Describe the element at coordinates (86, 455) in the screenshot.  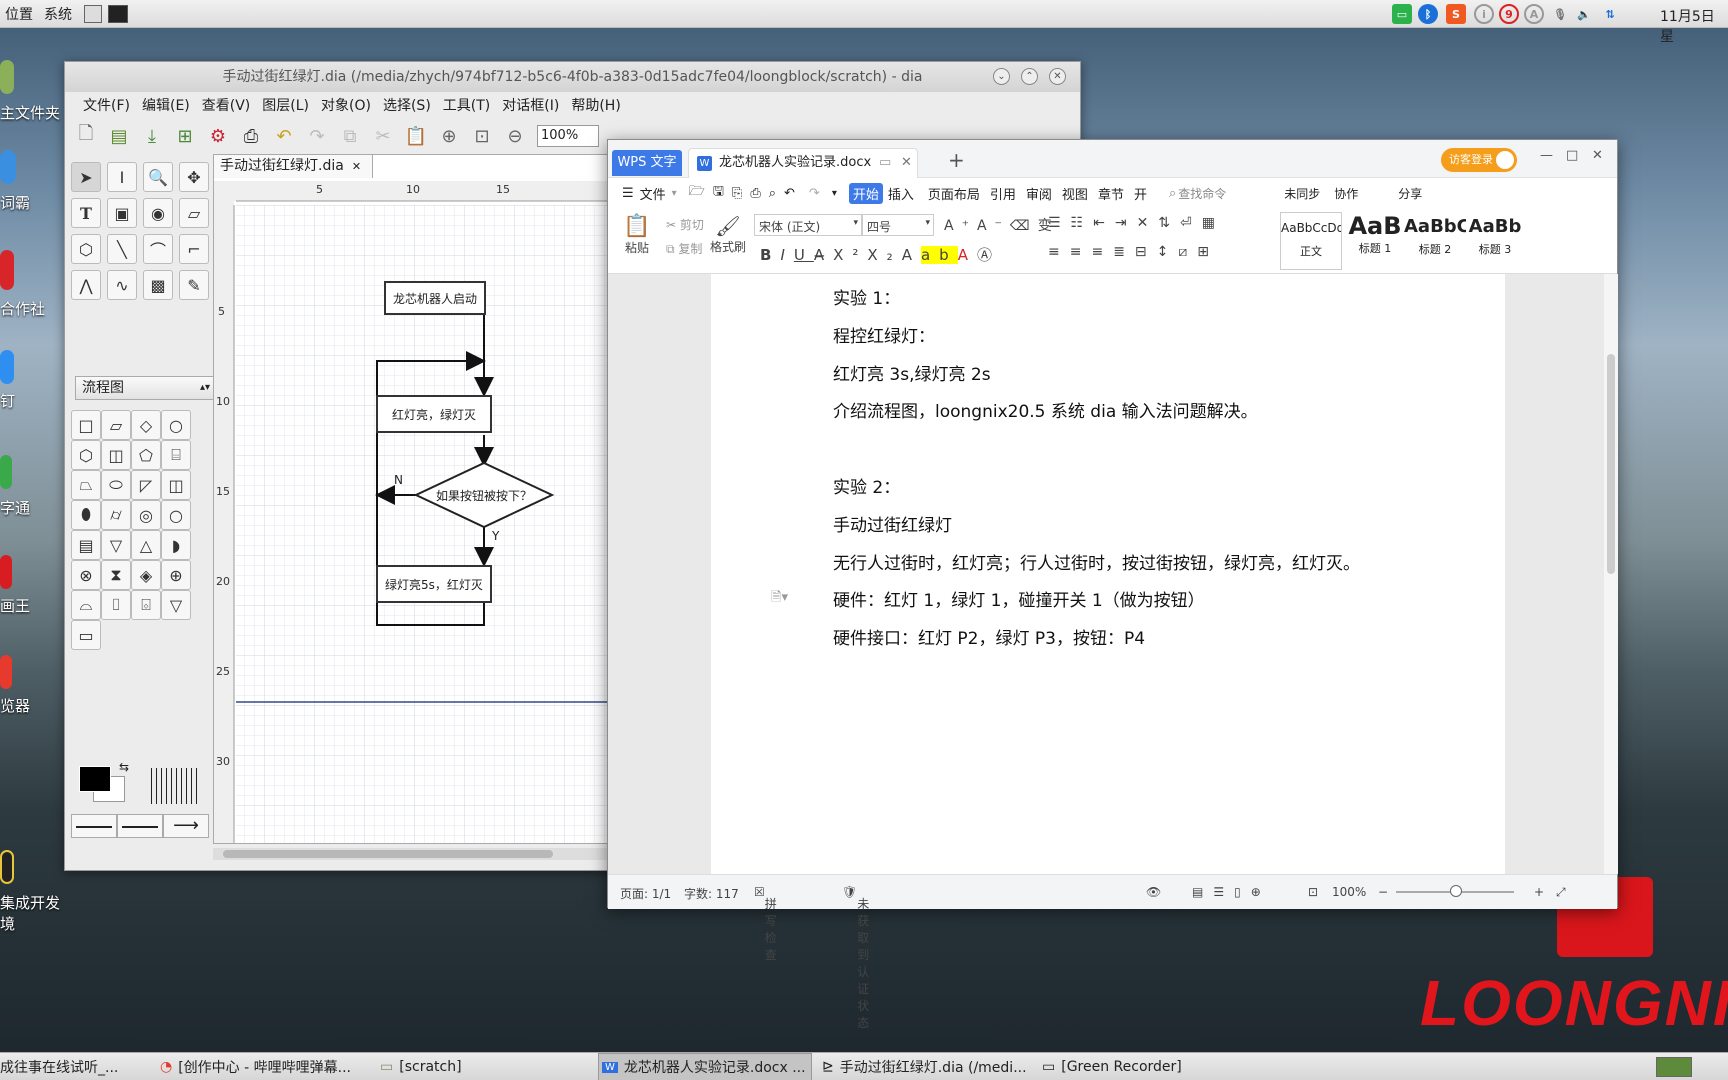
I see `preparation-shape: ⬡` at that location.